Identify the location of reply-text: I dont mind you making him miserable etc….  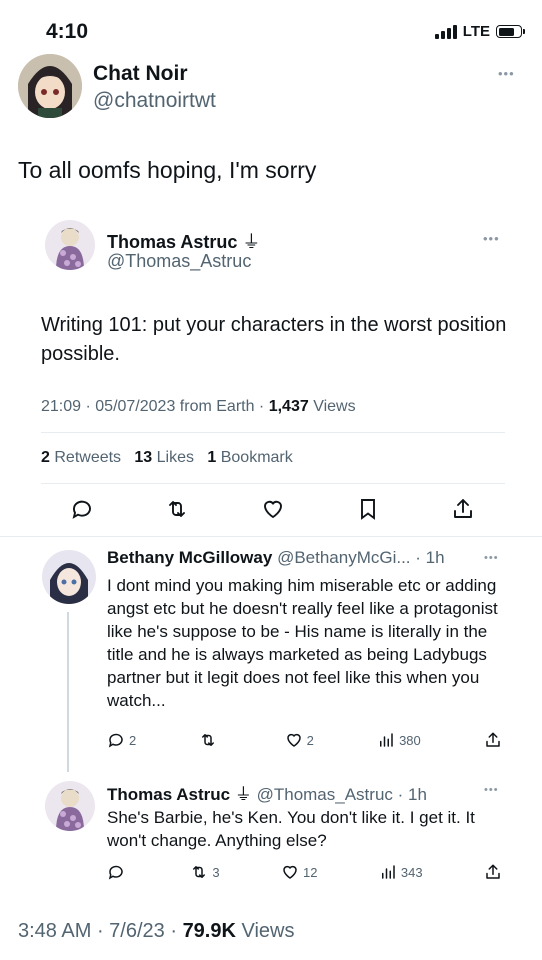
(302, 643).